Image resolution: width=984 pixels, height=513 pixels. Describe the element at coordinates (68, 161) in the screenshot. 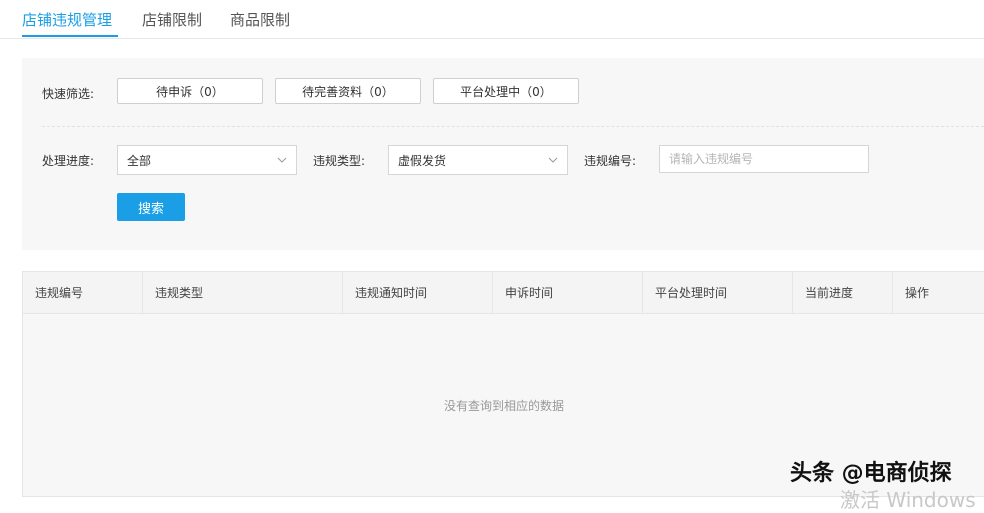

I see `progress-label: 处理进度:` at that location.